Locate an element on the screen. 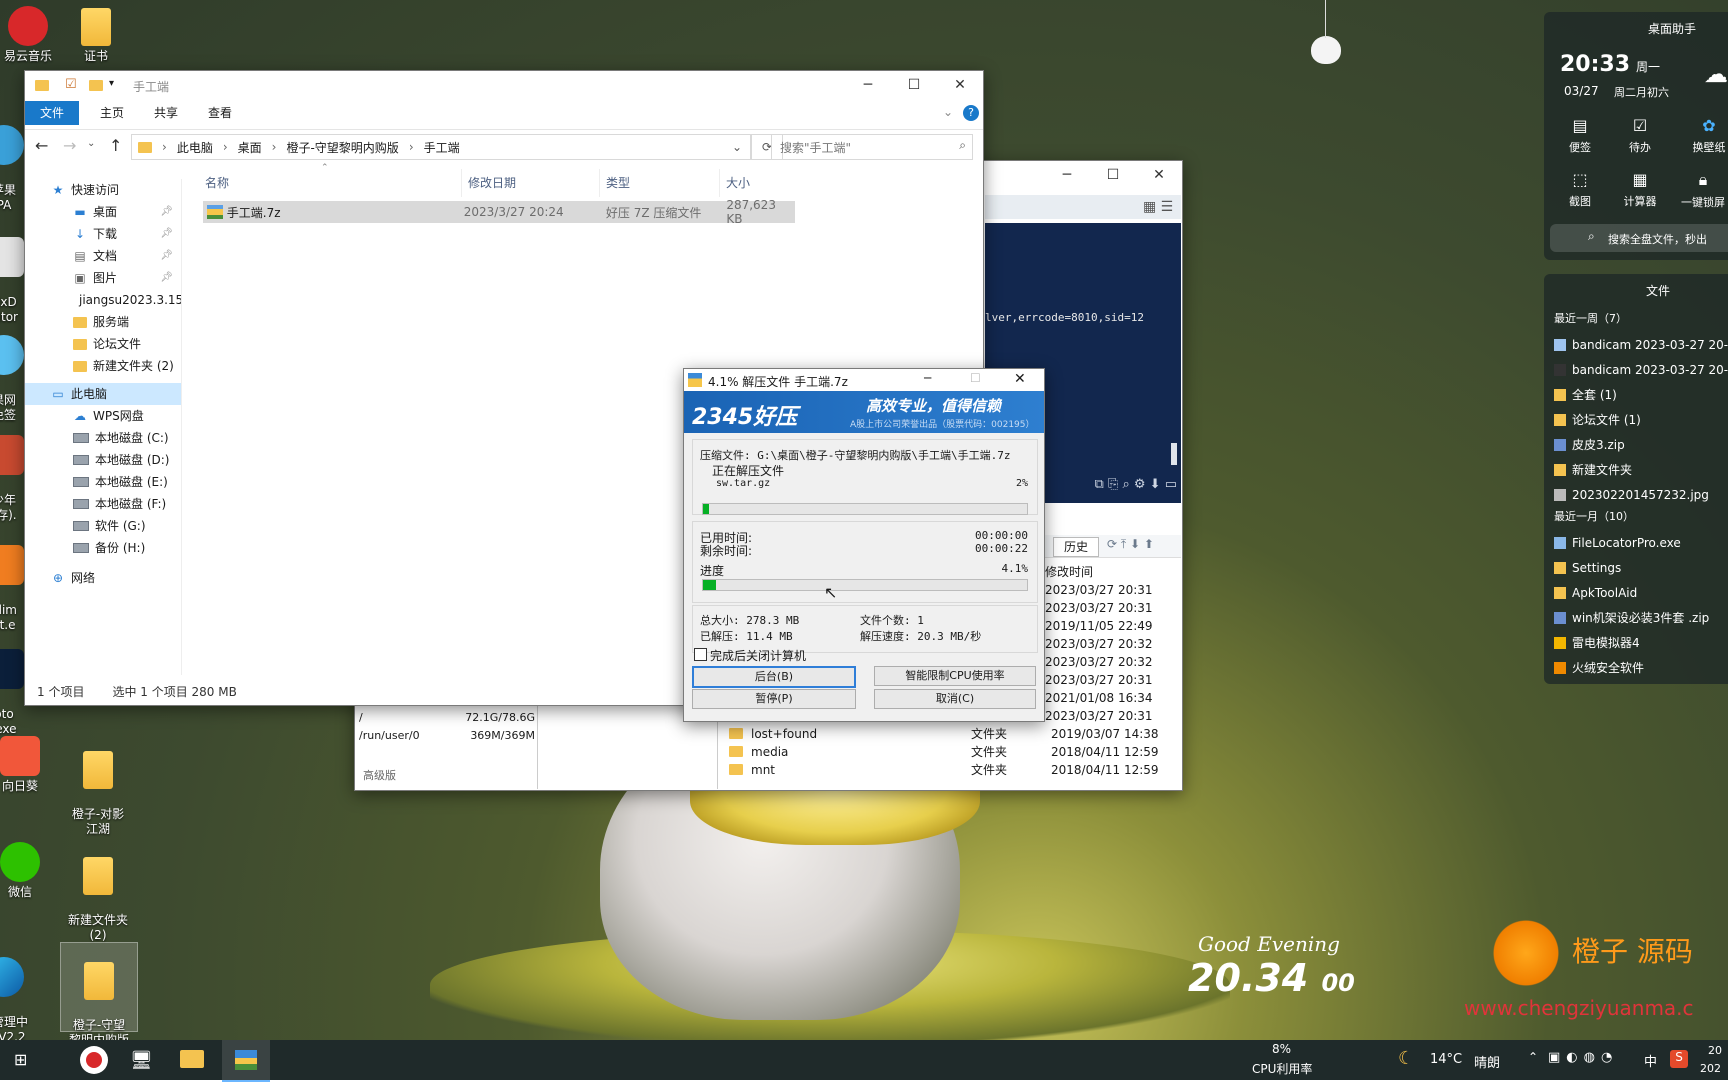 This screenshot has width=1728, height=1082. taskbar-clock: 20 is located at coordinates (1715, 1050).